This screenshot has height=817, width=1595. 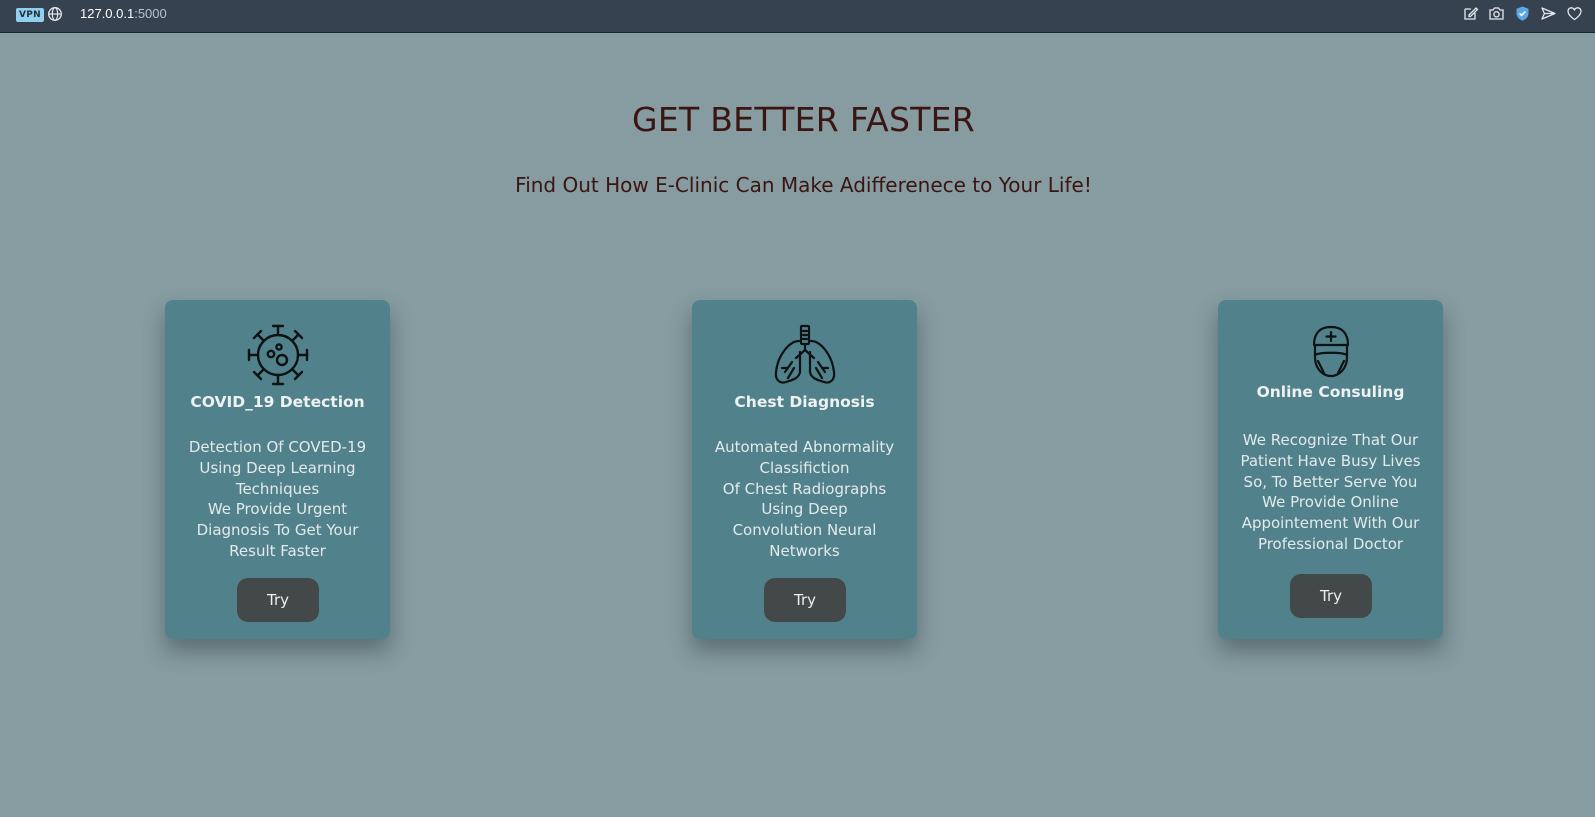 I want to click on card-description-line: Diagnosis To Get Your, so click(x=277, y=530).